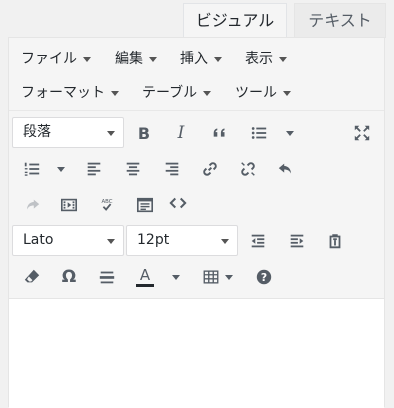  I want to click on text-color-button: A, so click(145, 277).